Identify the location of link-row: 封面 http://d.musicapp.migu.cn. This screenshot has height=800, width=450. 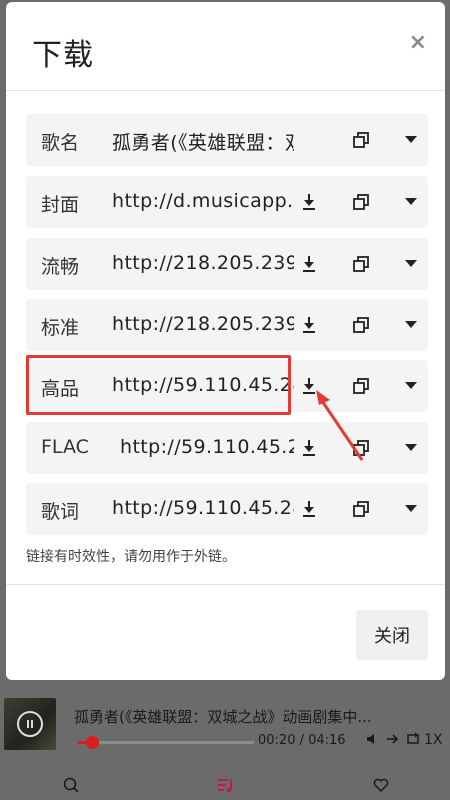
(227, 202).